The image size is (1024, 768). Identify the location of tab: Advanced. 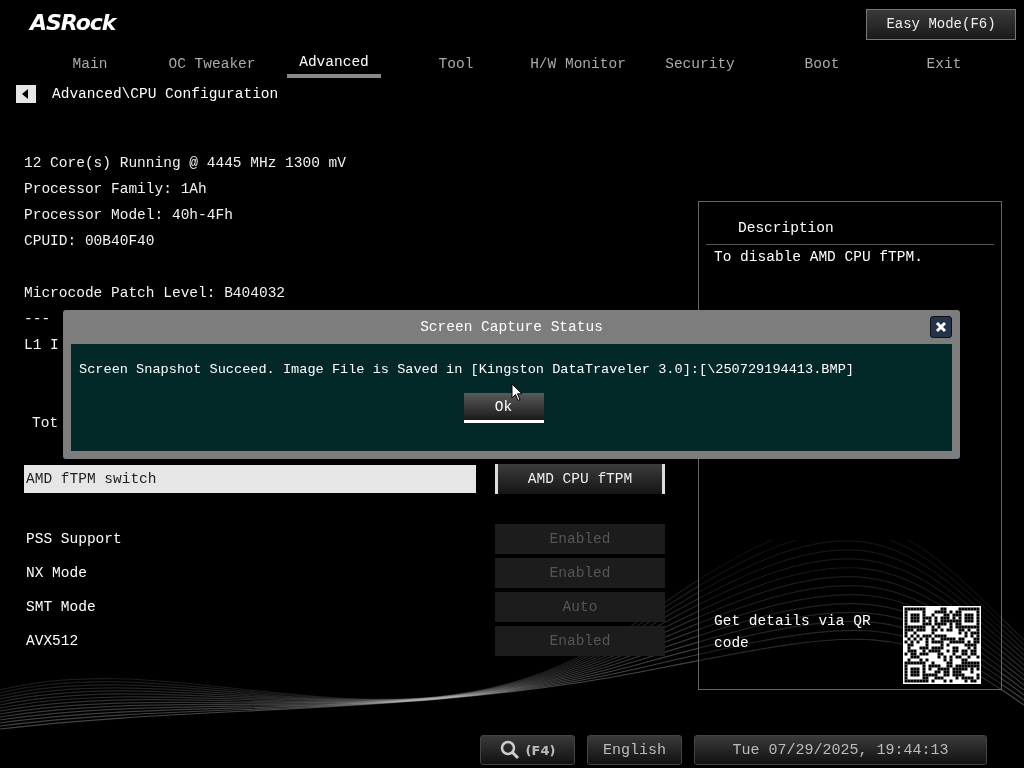
(334, 61).